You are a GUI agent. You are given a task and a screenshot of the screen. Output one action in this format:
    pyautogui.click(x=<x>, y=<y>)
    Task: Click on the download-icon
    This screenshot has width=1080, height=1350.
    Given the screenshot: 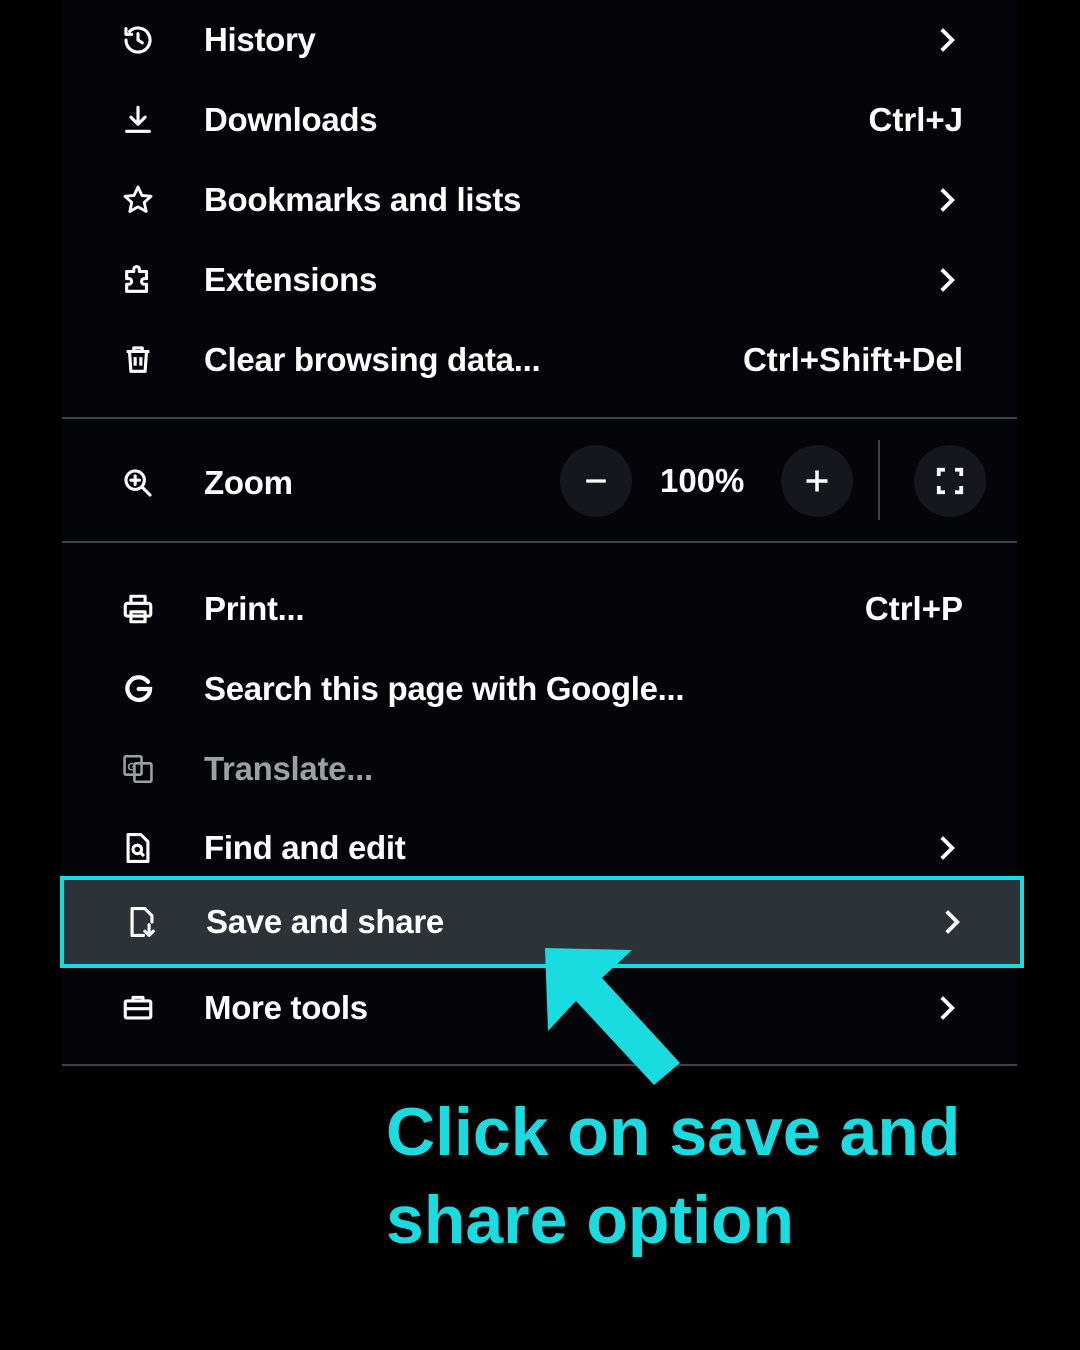 What is the action you would take?
    pyautogui.click(x=138, y=120)
    